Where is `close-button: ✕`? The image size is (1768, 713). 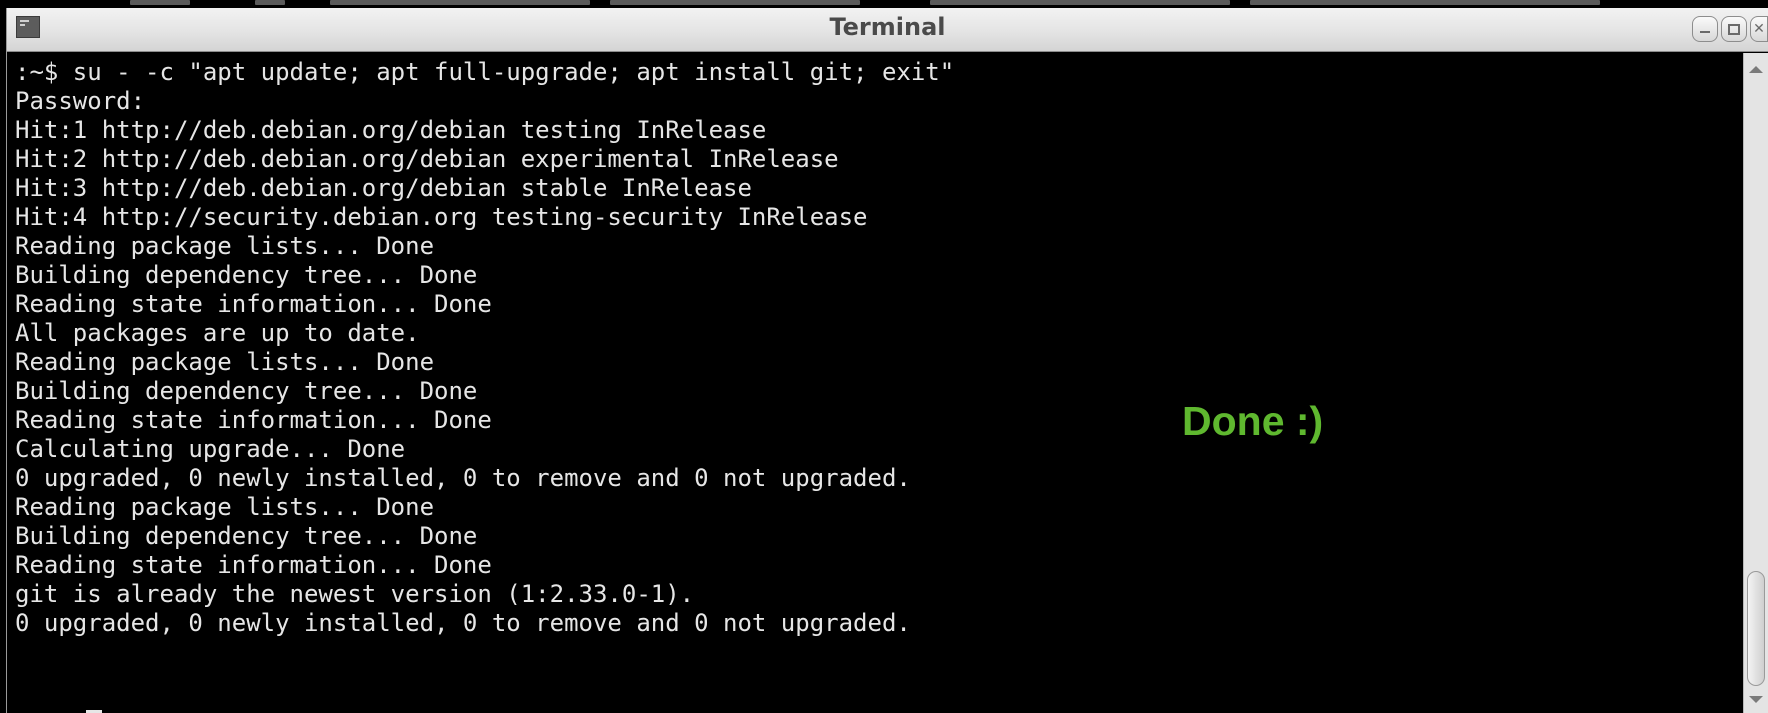 close-button: ✕ is located at coordinates (1759, 29).